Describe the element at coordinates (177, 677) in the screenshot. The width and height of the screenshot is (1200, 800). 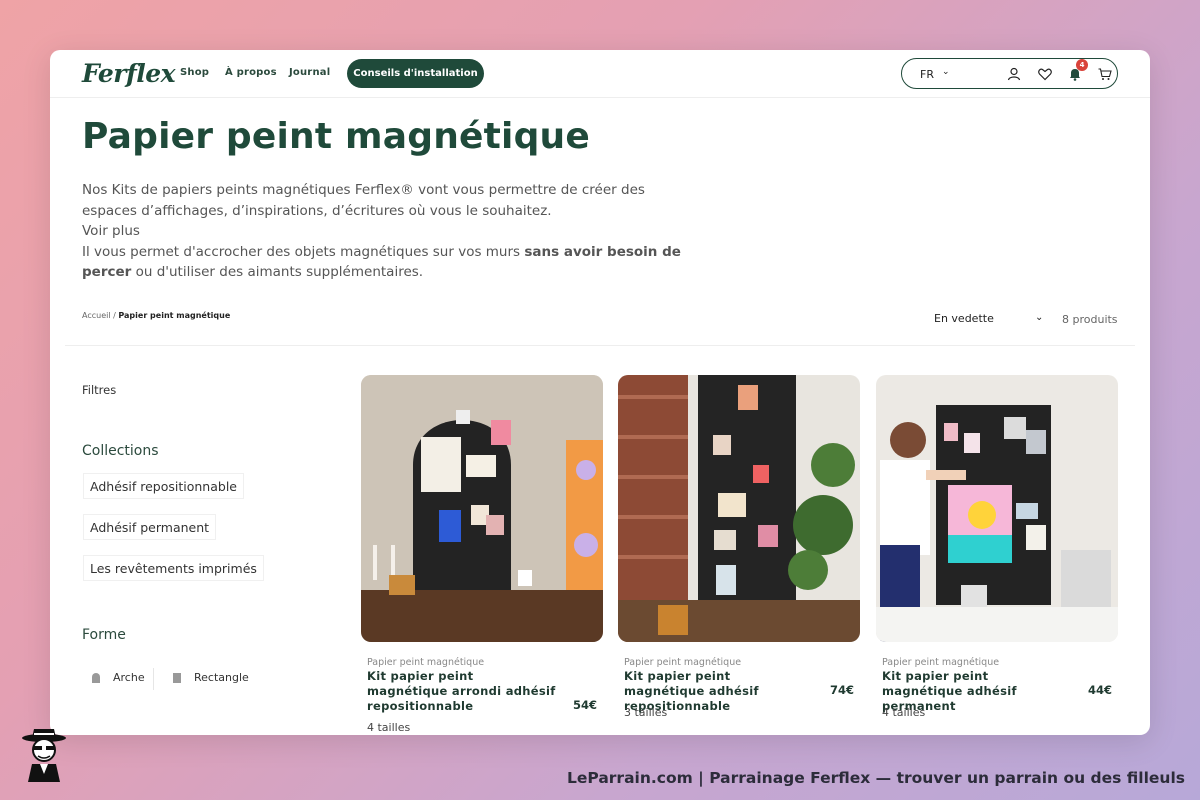
I see `rectangle-icon` at that location.